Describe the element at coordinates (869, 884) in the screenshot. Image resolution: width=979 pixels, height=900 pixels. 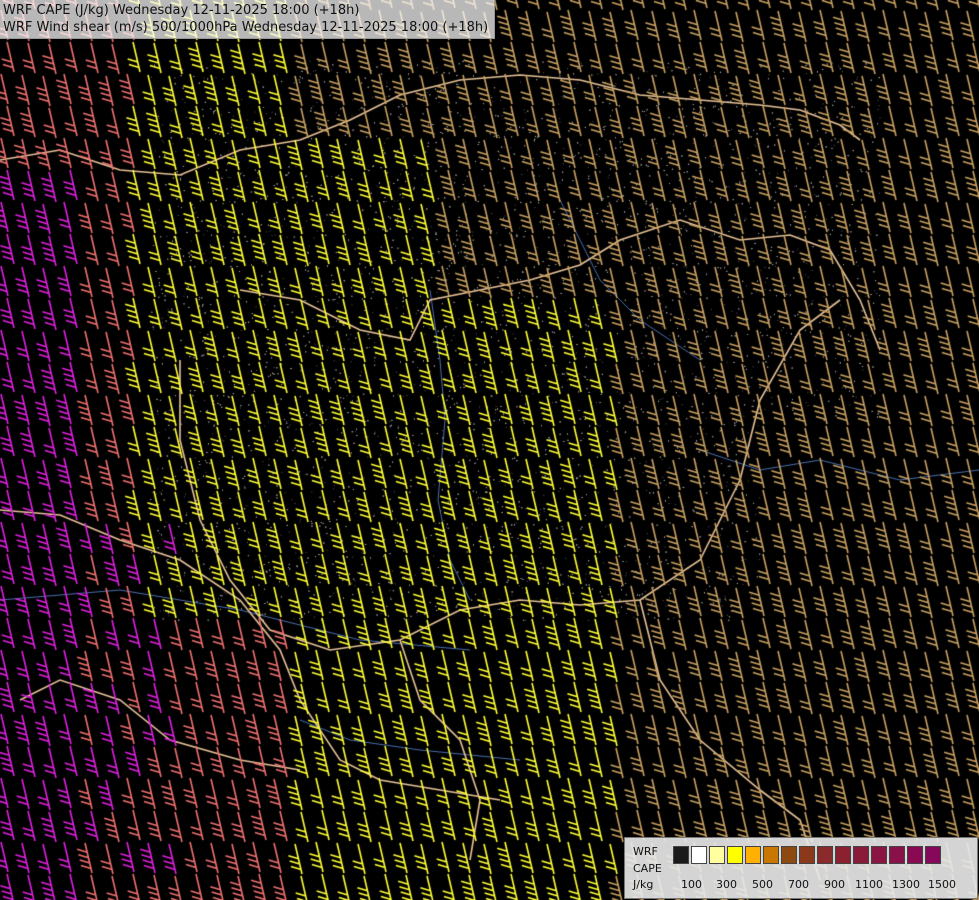
I see `legend-tick: 1100` at that location.